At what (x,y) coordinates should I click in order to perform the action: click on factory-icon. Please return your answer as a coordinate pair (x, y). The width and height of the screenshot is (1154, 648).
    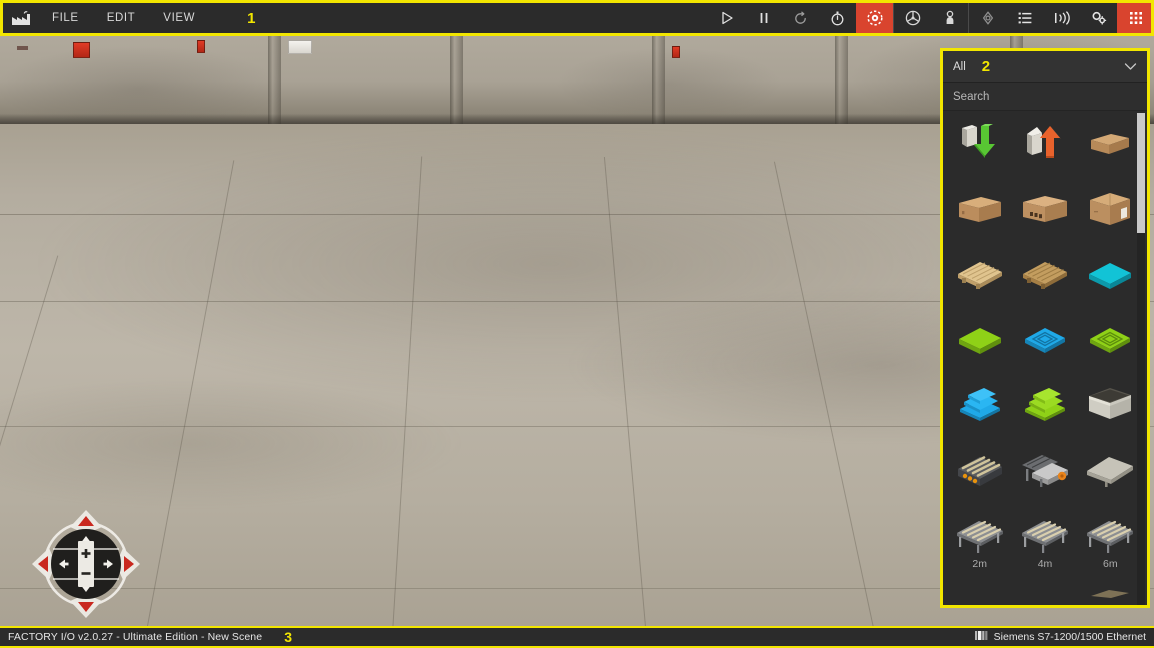
    Looking at the image, I should click on (21, 18).